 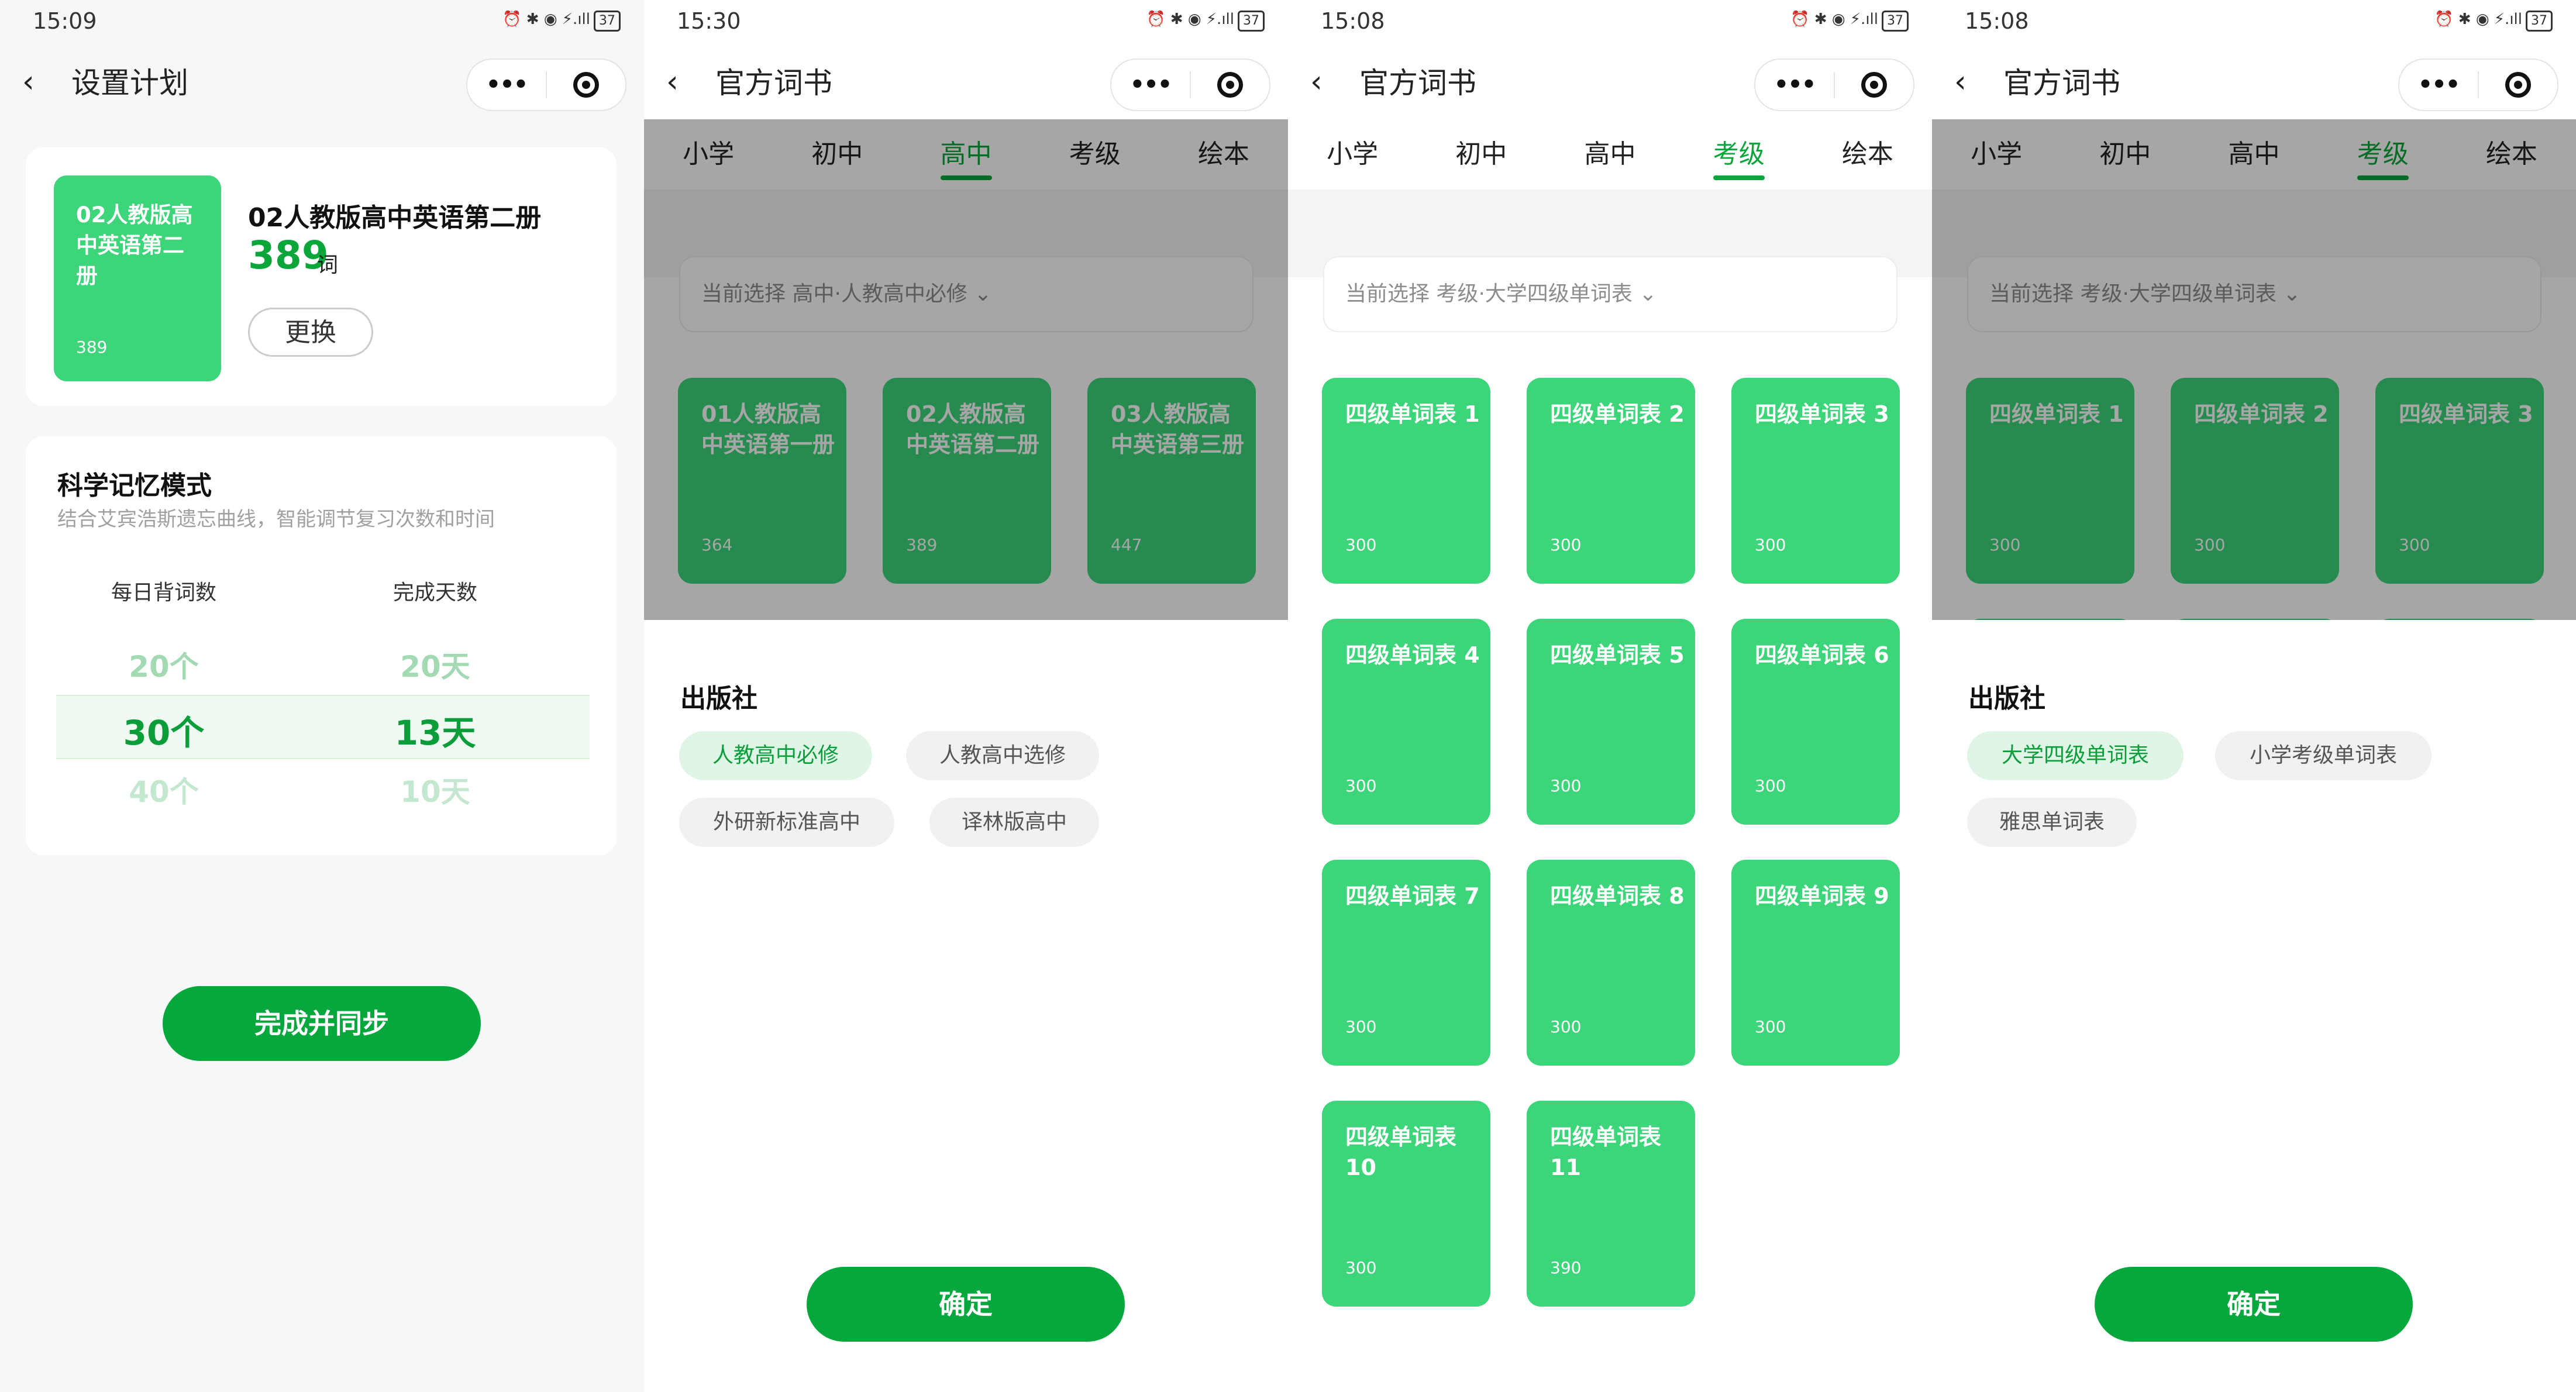 What do you see at coordinates (1412, 896) in the screenshot?
I see `book-tile-title: 四级单词表 7` at bounding box center [1412, 896].